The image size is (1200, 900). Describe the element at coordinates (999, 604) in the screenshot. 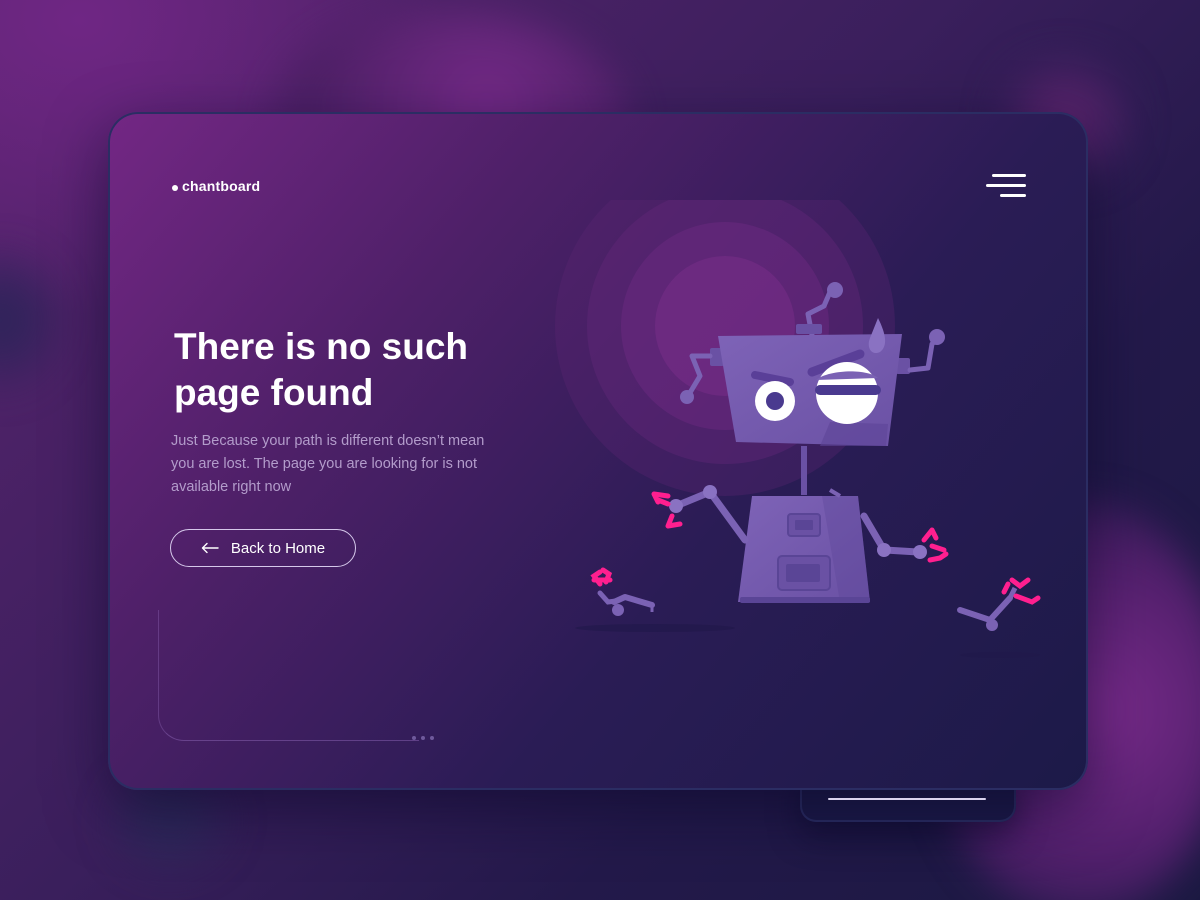

I see `detached-arm-right` at that location.